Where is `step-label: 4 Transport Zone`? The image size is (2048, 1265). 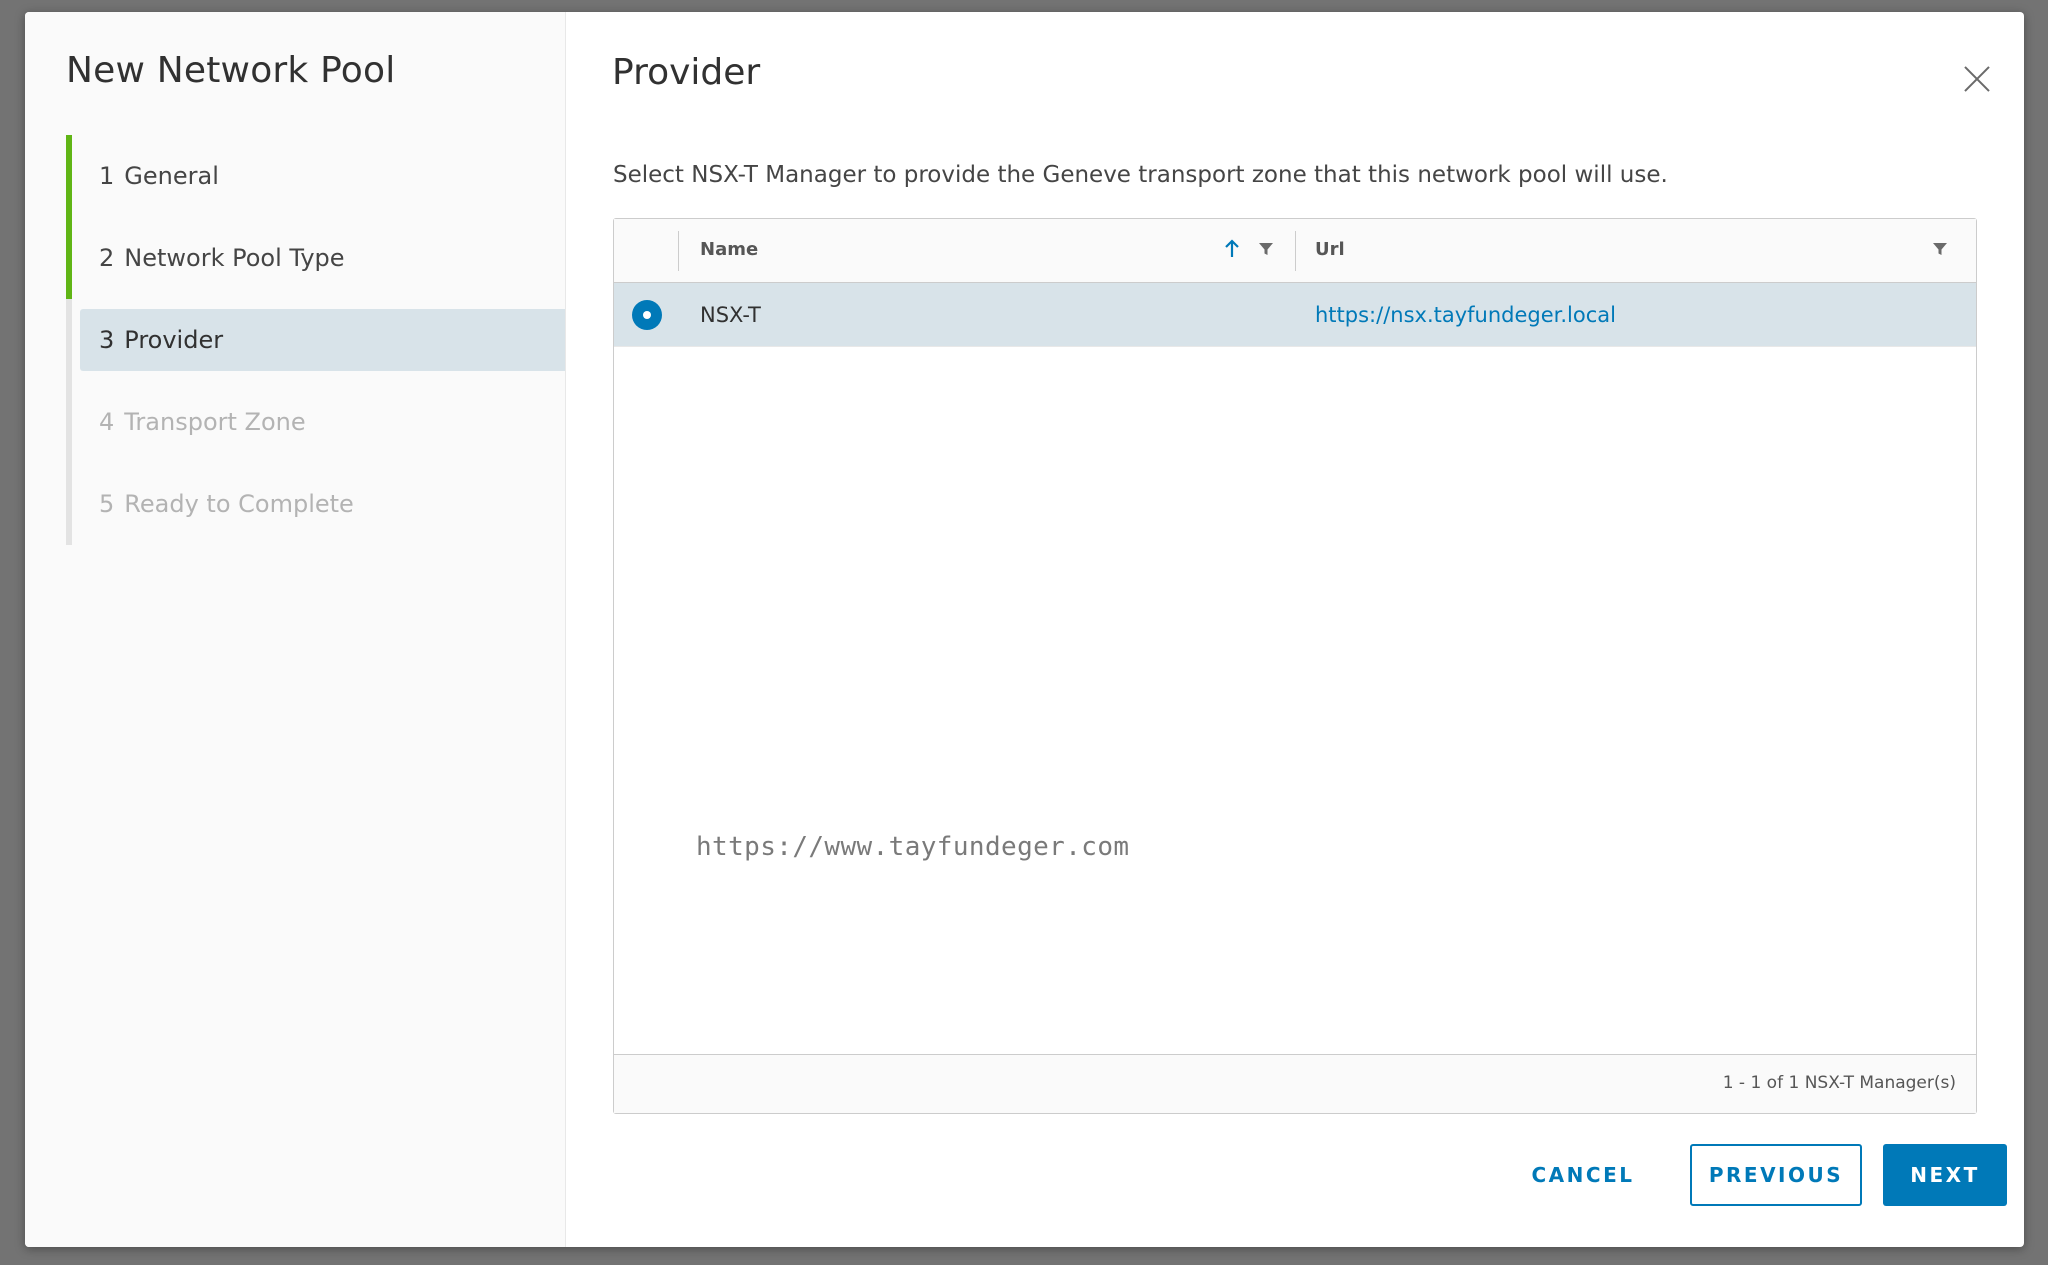
step-label: 4 Transport Zone is located at coordinates (202, 422).